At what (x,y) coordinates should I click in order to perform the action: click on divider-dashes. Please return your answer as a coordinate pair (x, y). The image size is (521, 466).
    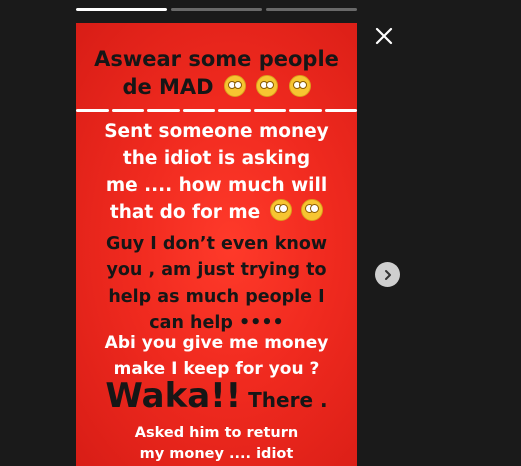
    Looking at the image, I should click on (216, 110).